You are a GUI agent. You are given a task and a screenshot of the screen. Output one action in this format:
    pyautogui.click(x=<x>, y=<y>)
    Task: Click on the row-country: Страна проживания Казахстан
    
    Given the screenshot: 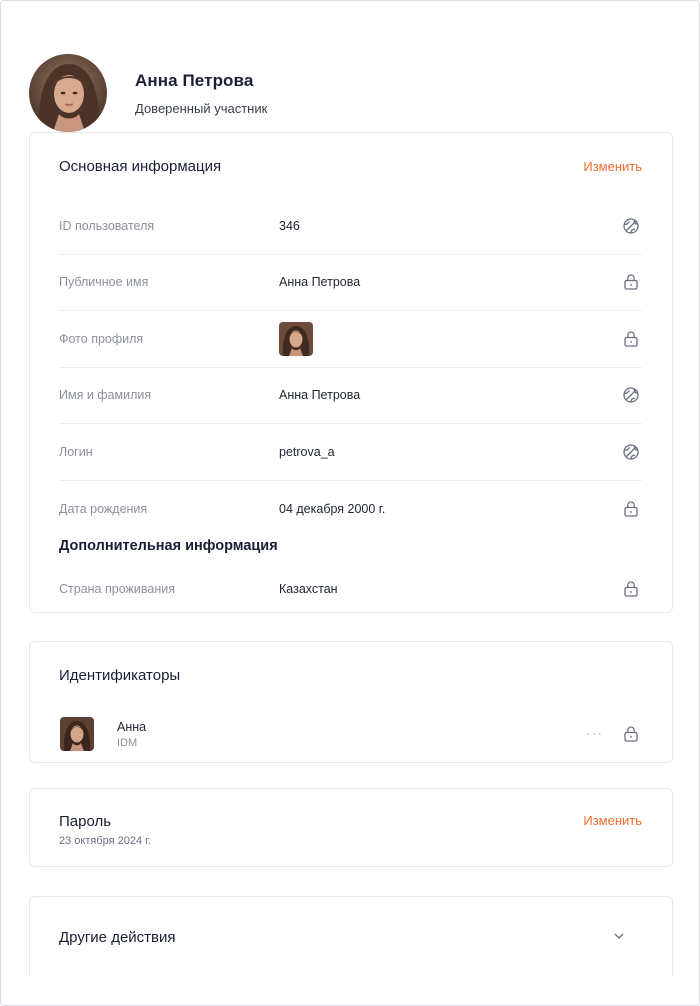 What is the action you would take?
    pyautogui.click(x=350, y=589)
    